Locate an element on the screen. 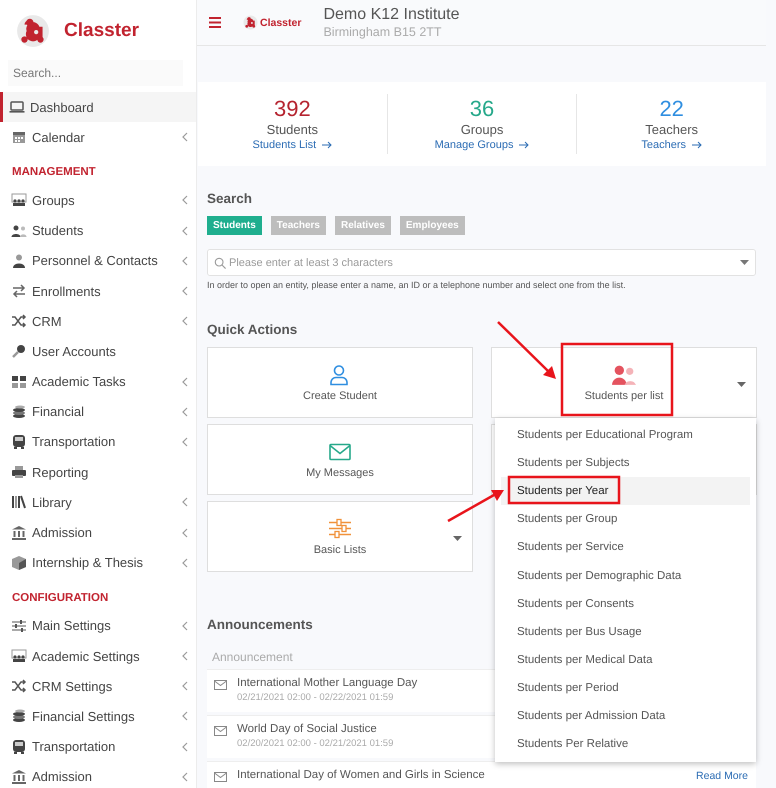 This screenshot has height=788, width=776. quick-action-card: My Messages is located at coordinates (340, 459).